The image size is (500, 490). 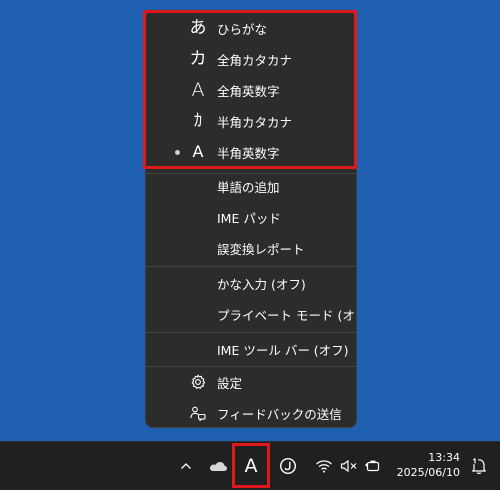 I want to click on menu-item-ime-pad: IME パッド, so click(x=251, y=217).